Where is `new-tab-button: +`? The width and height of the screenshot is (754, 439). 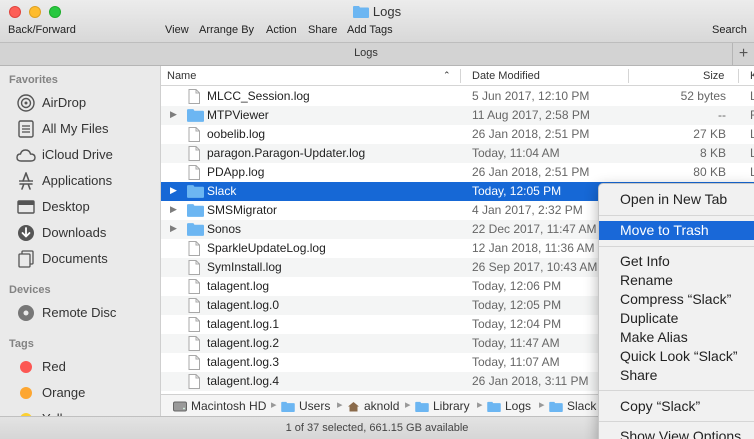 new-tab-button: + is located at coordinates (743, 54).